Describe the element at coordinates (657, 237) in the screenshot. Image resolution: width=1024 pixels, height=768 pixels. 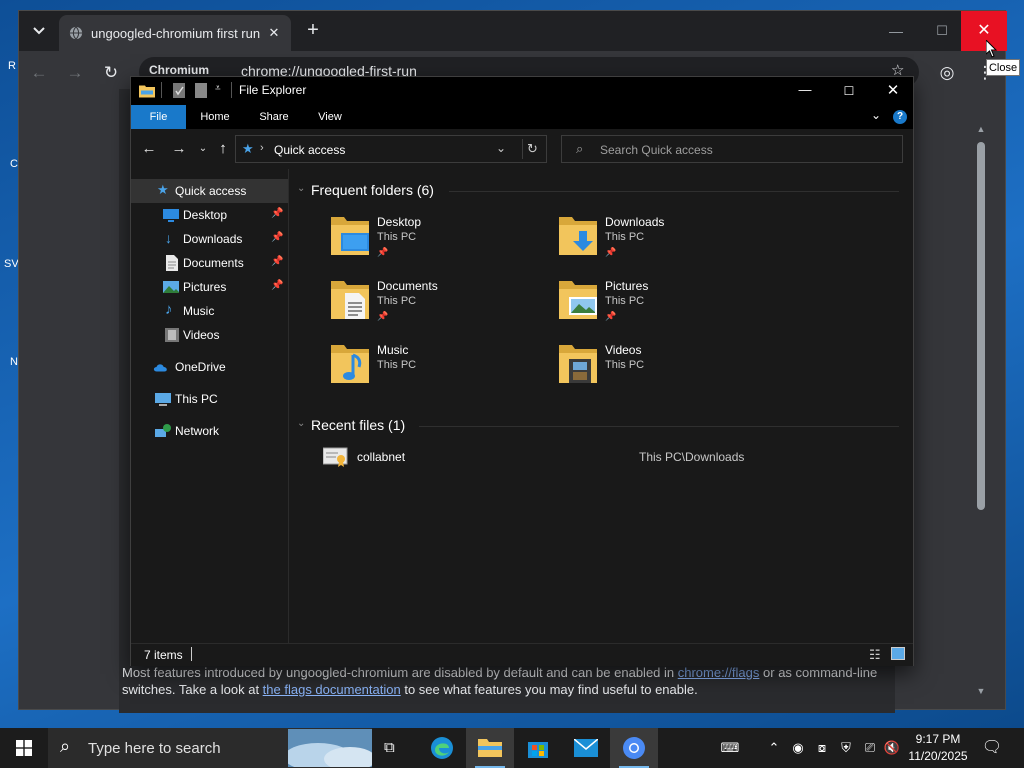
I see `folder-tile-downloads: Downloads This PC 📌` at that location.